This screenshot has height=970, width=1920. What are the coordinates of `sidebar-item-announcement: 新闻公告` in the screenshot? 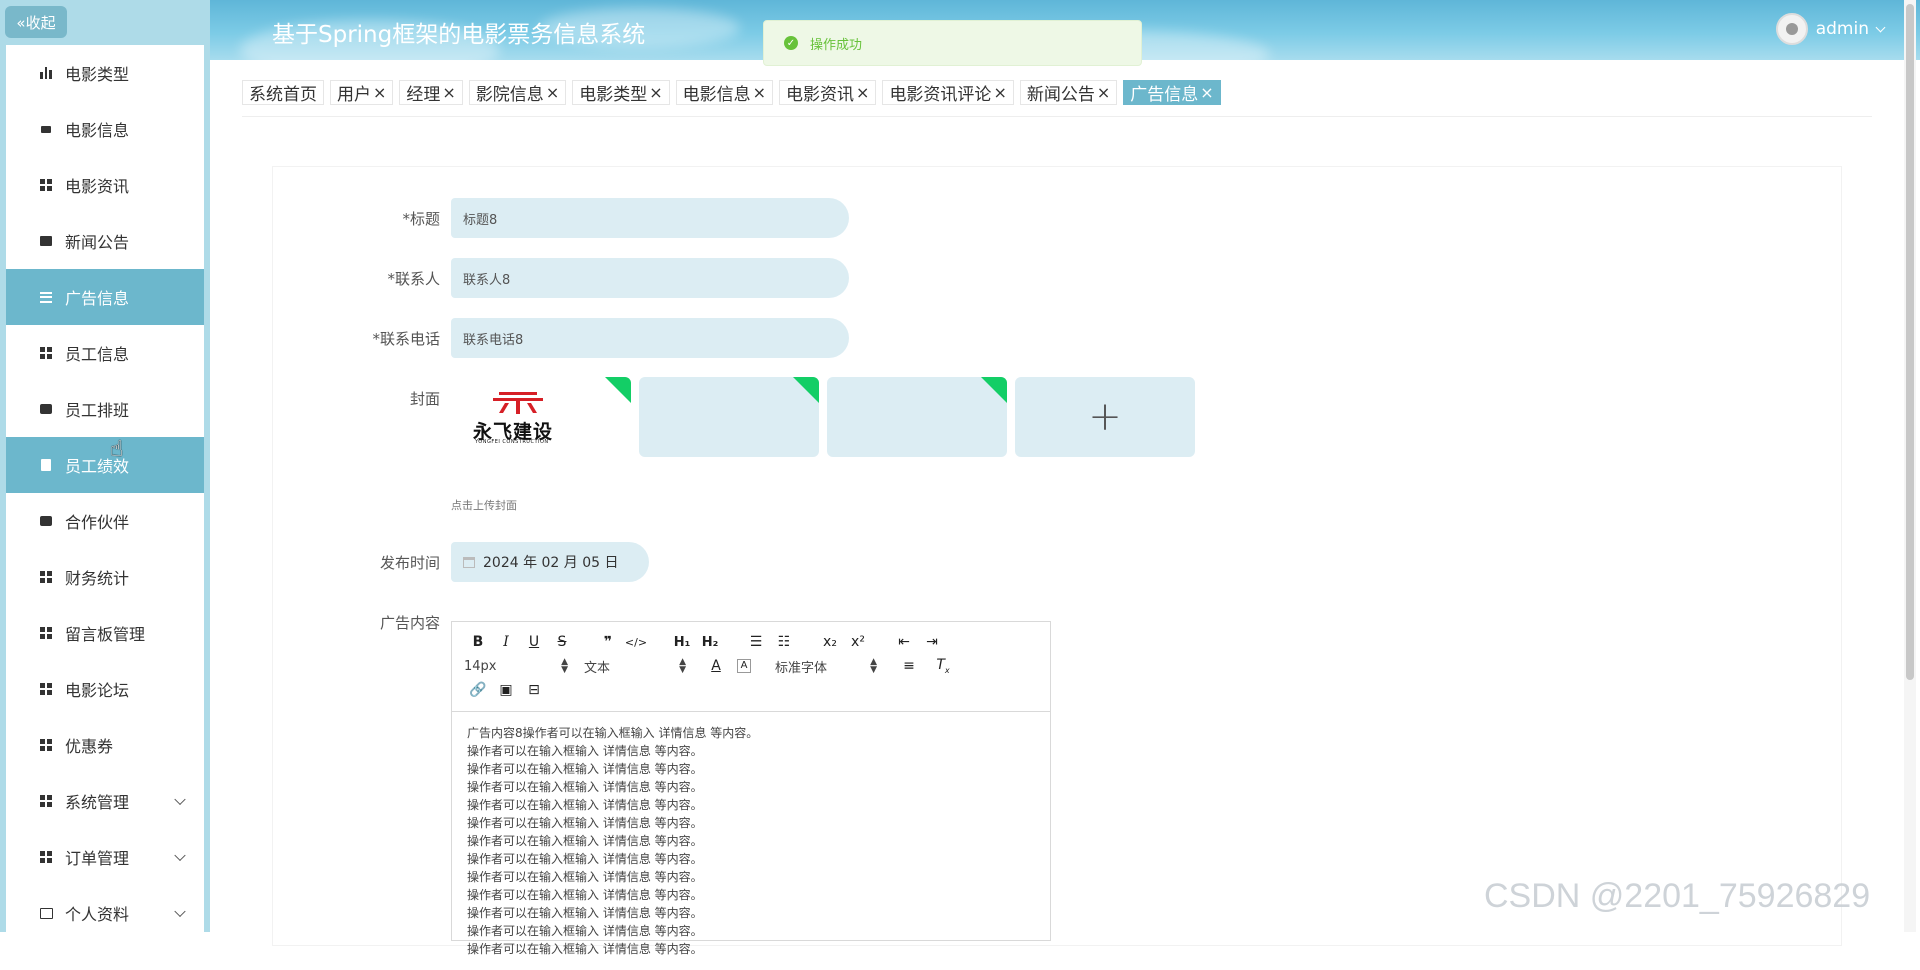 It's located at (105, 241).